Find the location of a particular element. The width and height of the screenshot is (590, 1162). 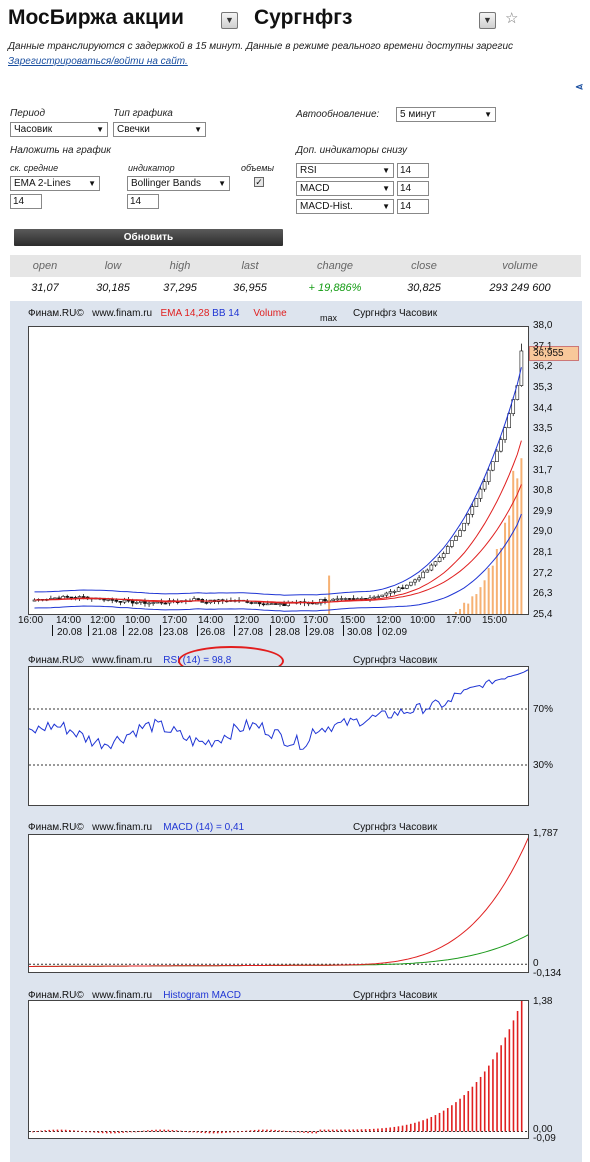

rsi-level-high: 70% is located at coordinates (543, 709).